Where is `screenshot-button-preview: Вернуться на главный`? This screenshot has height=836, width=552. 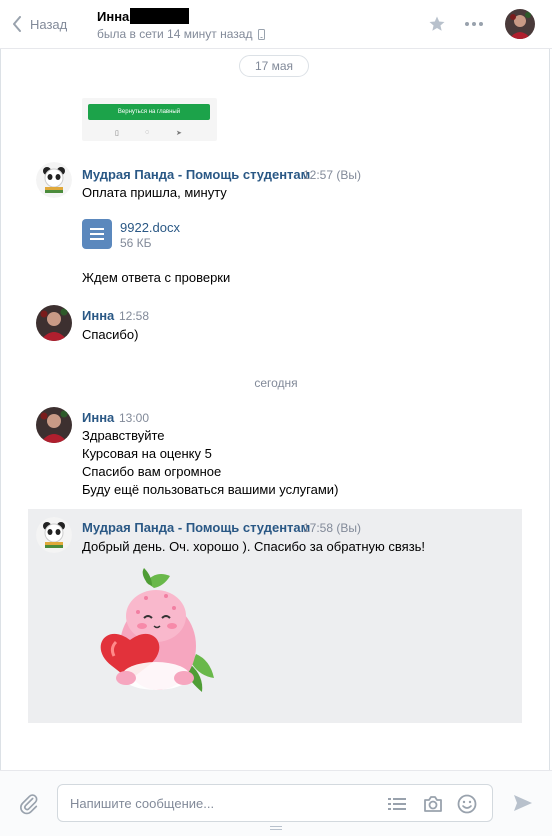 screenshot-button-preview: Вернуться на главный is located at coordinates (149, 112).